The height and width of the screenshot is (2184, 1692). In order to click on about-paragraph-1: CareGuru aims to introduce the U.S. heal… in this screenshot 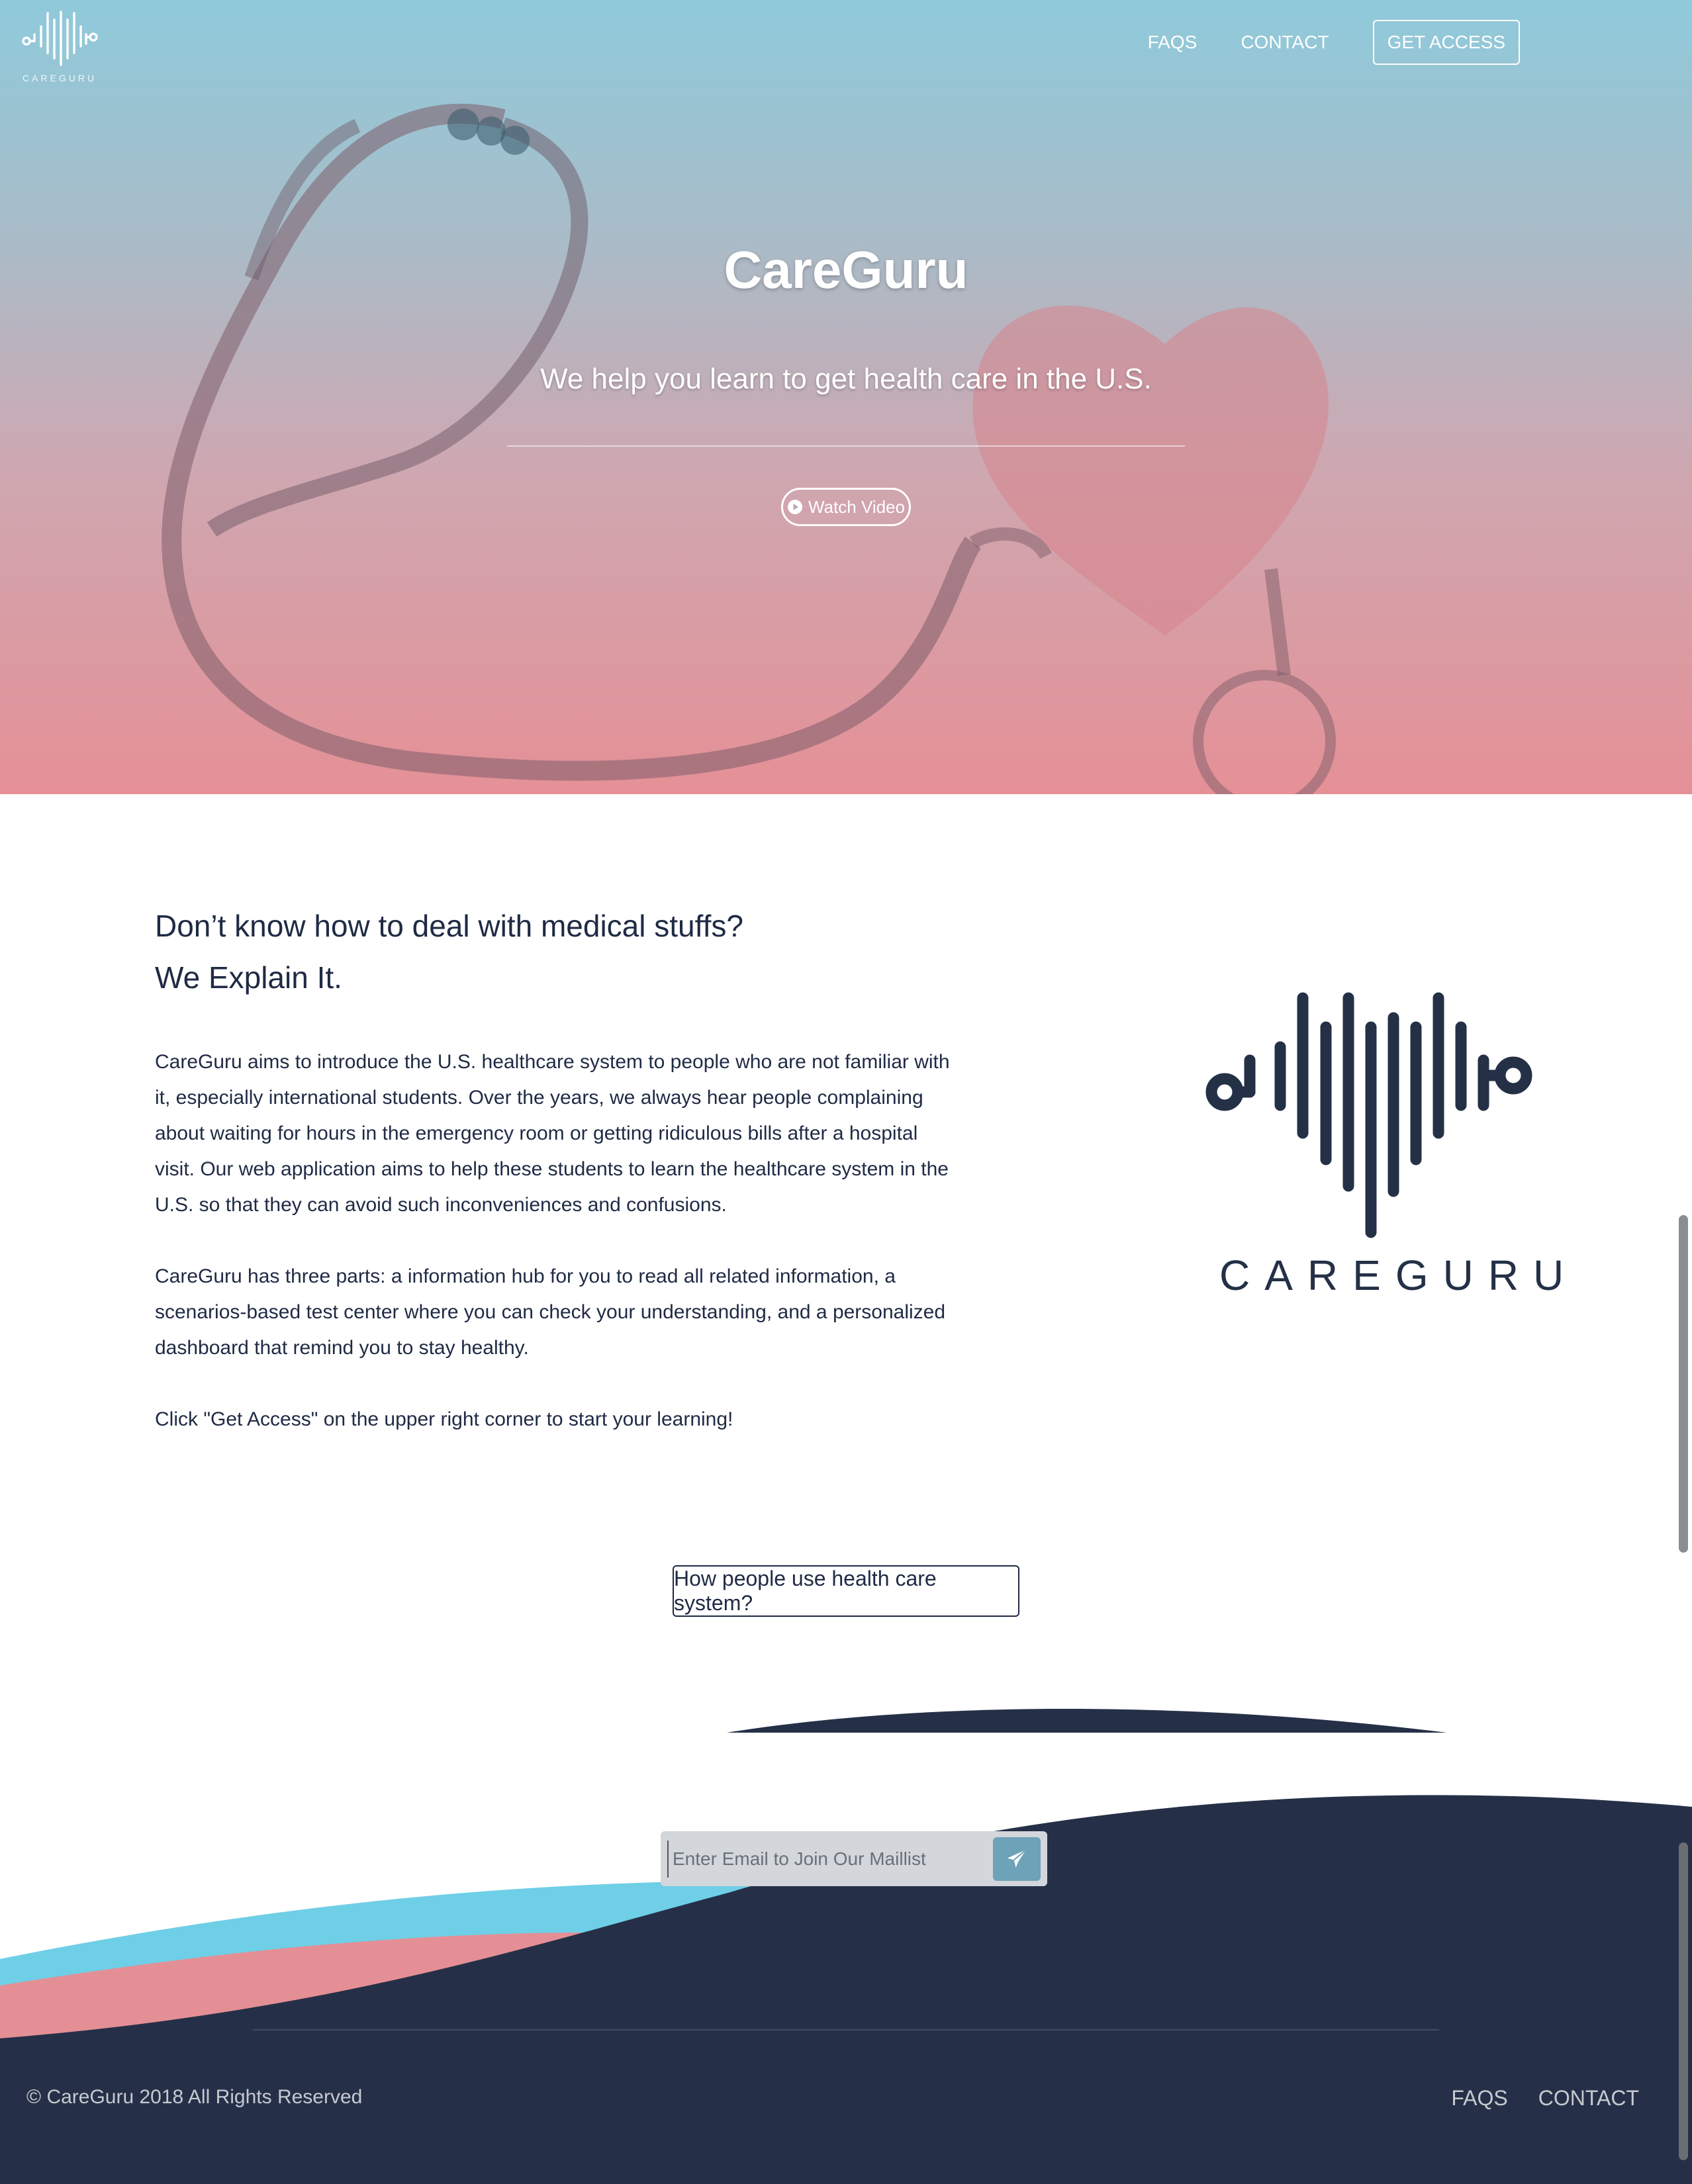, I will do `click(552, 1133)`.